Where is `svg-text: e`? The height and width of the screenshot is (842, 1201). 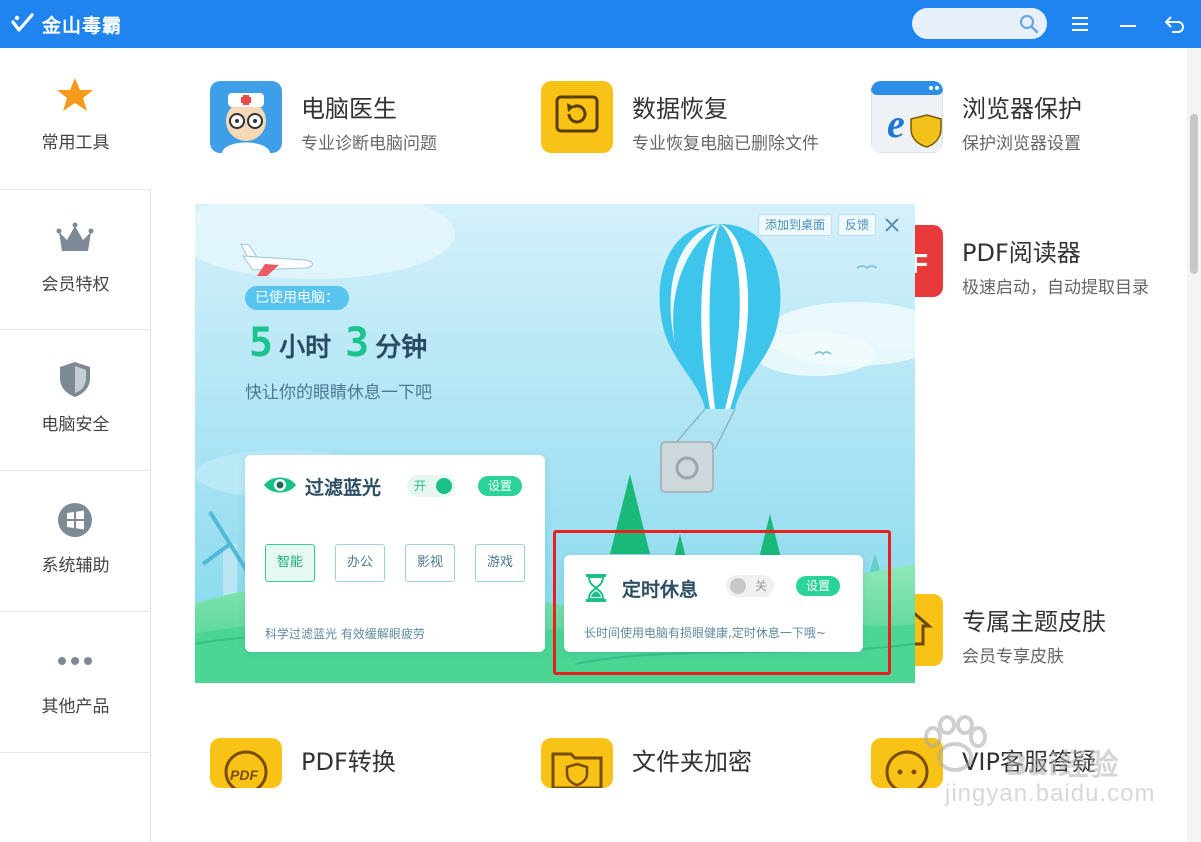
svg-text: e is located at coordinates (896, 123).